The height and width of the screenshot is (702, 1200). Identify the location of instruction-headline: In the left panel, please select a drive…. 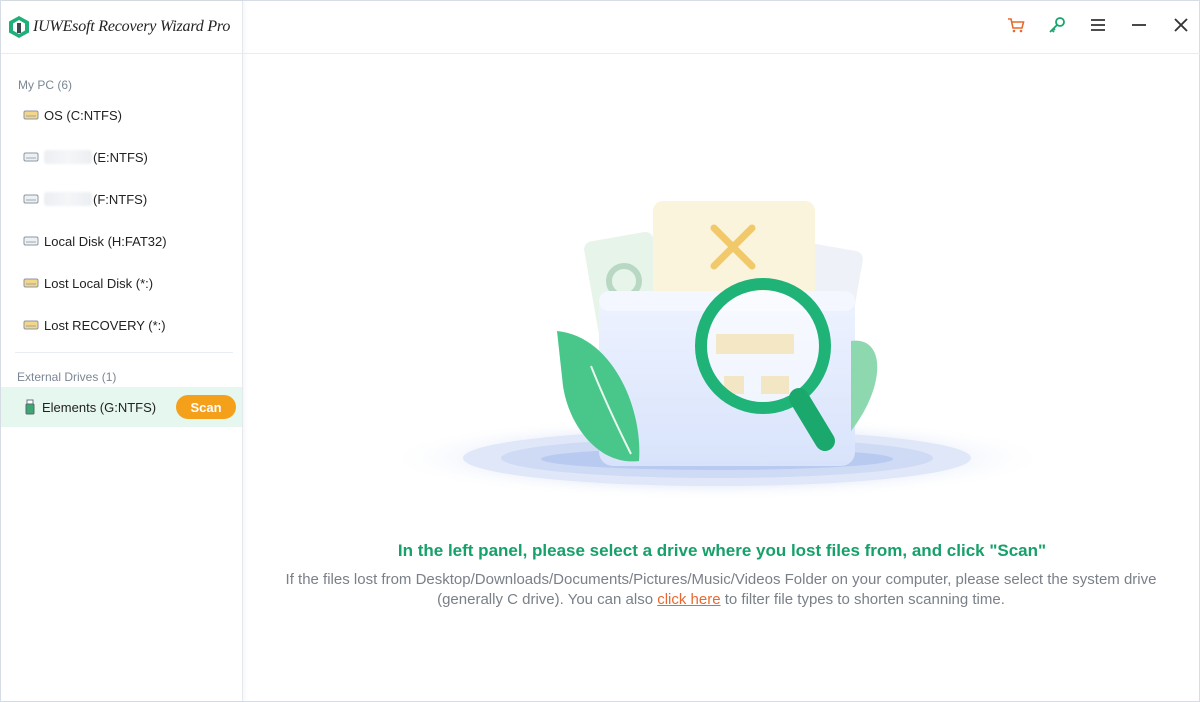
(722, 550).